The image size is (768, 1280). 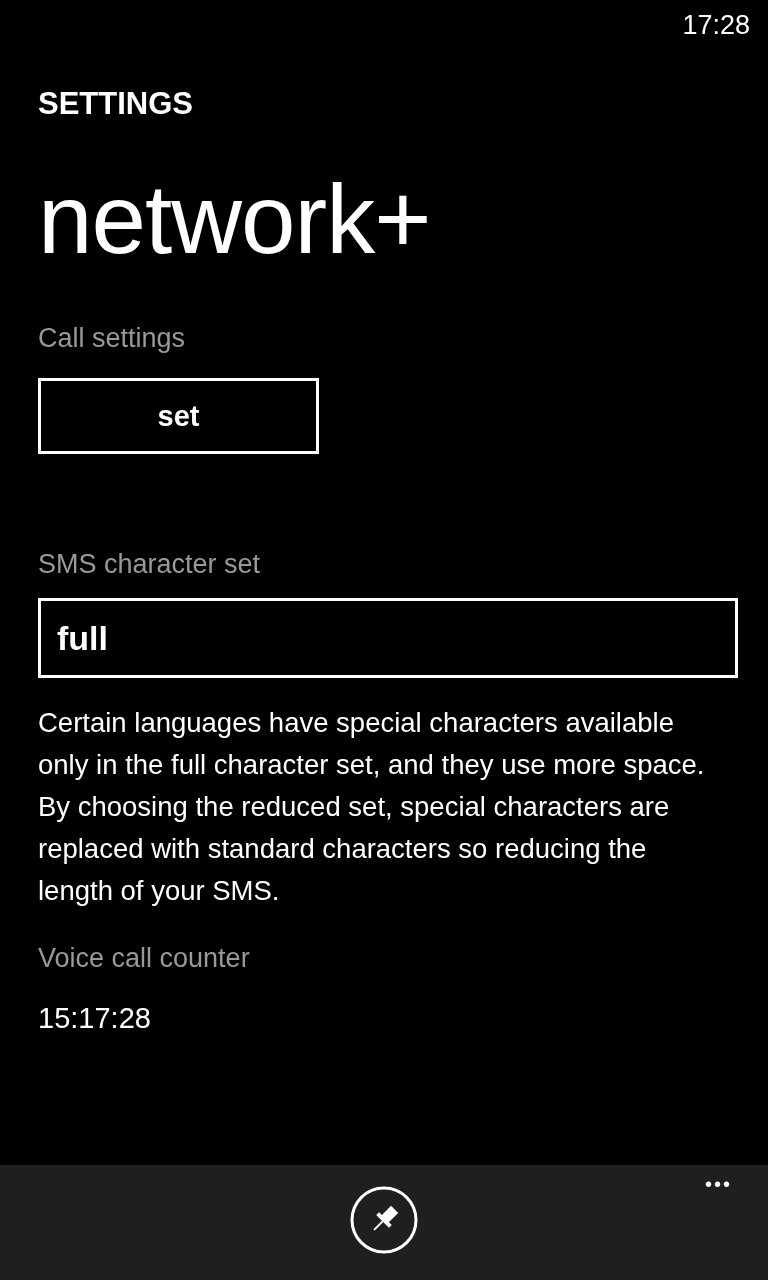 I want to click on setting-label: Voice call counter, so click(x=144, y=958).